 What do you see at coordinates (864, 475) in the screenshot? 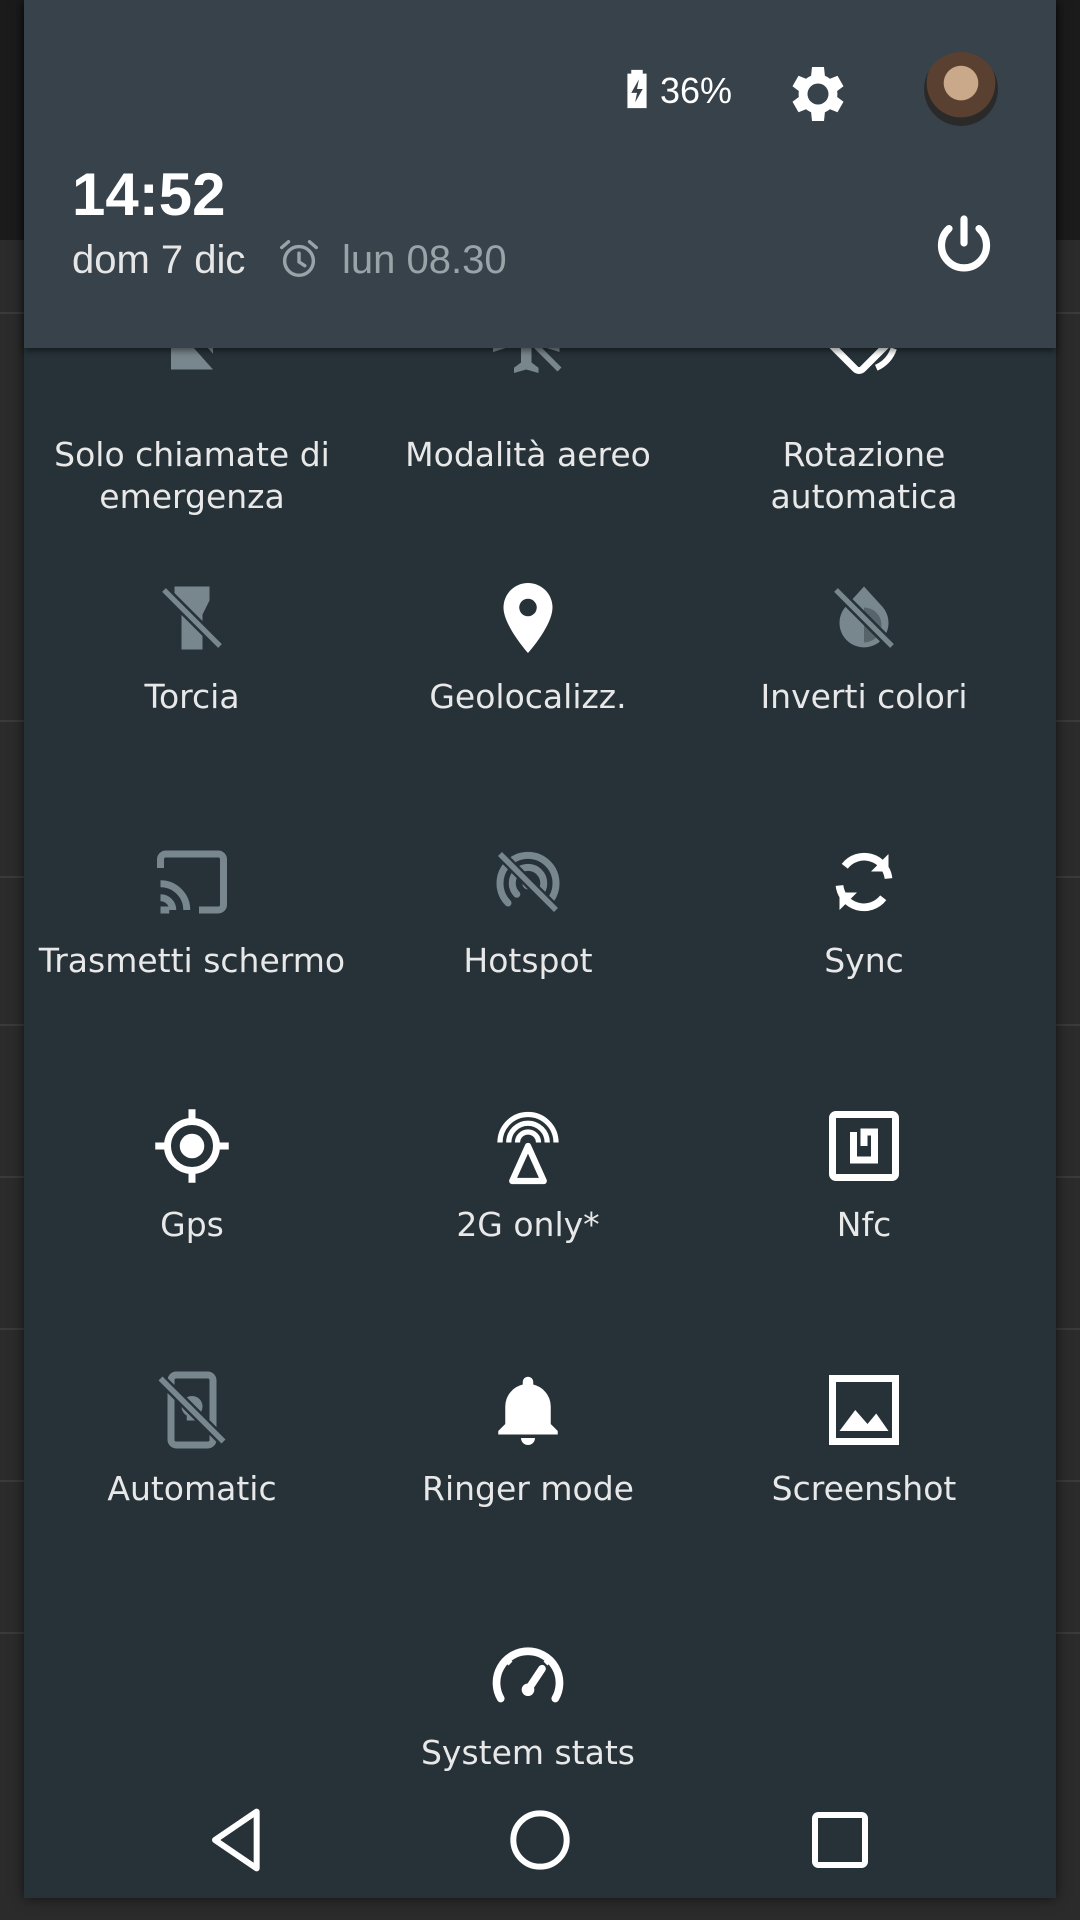
I see `tile-label: Rotazione automatica` at bounding box center [864, 475].